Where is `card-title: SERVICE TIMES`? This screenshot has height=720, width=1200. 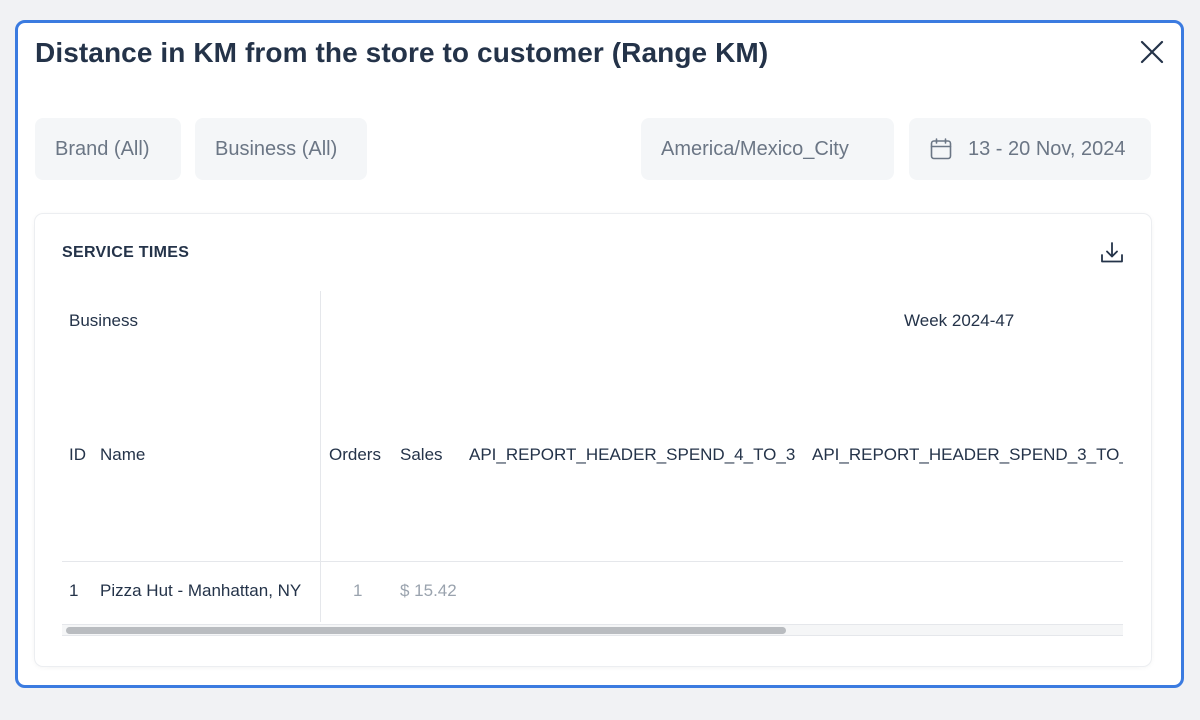
card-title: SERVICE TIMES is located at coordinates (126, 252).